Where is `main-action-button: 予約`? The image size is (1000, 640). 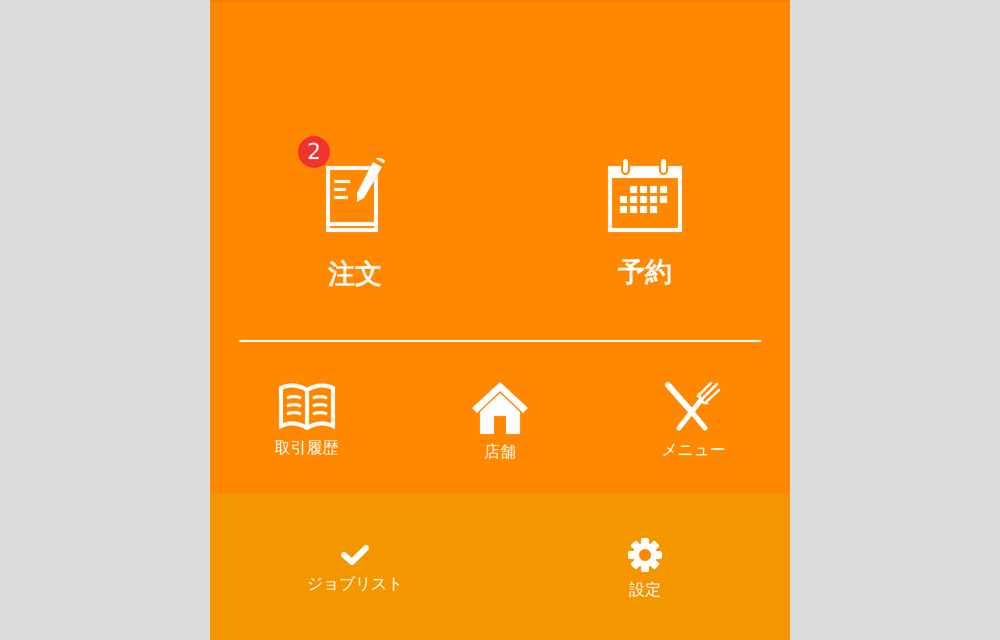 main-action-button: 予約 is located at coordinates (645, 212).